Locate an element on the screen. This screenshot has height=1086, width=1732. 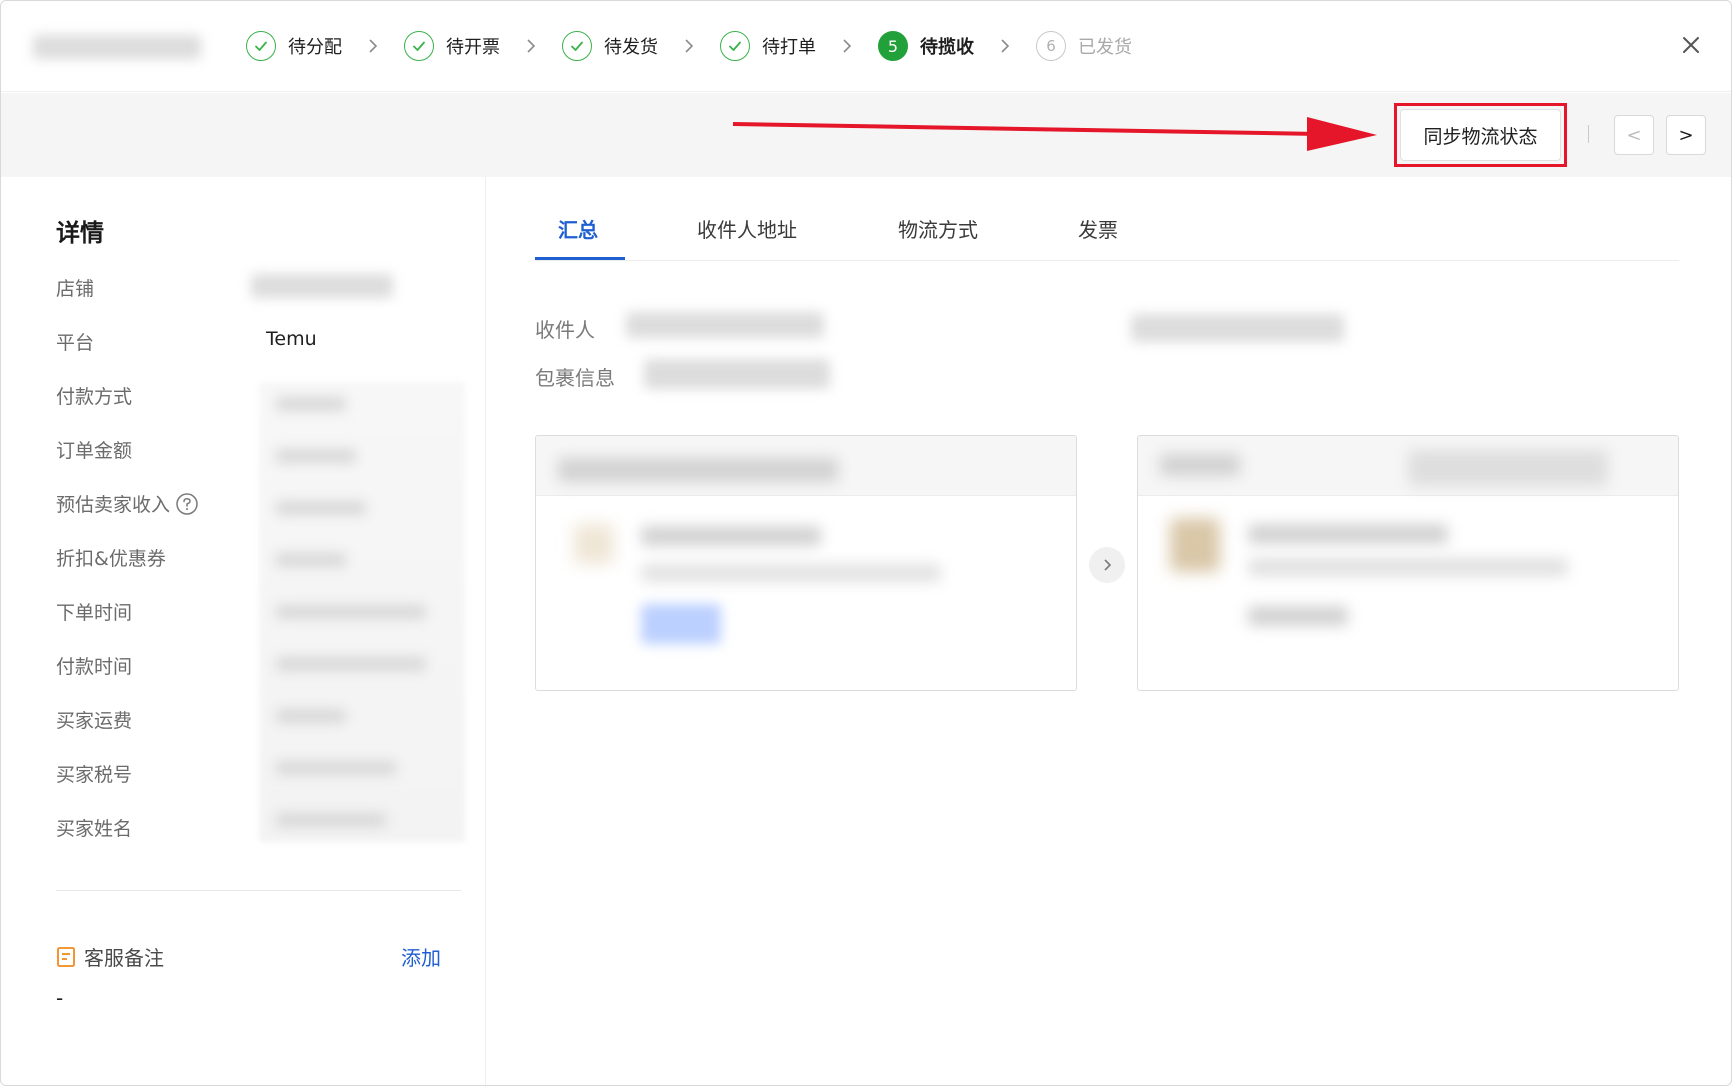
step-pending-pickup: 5 待揽收 is located at coordinates (926, 46).